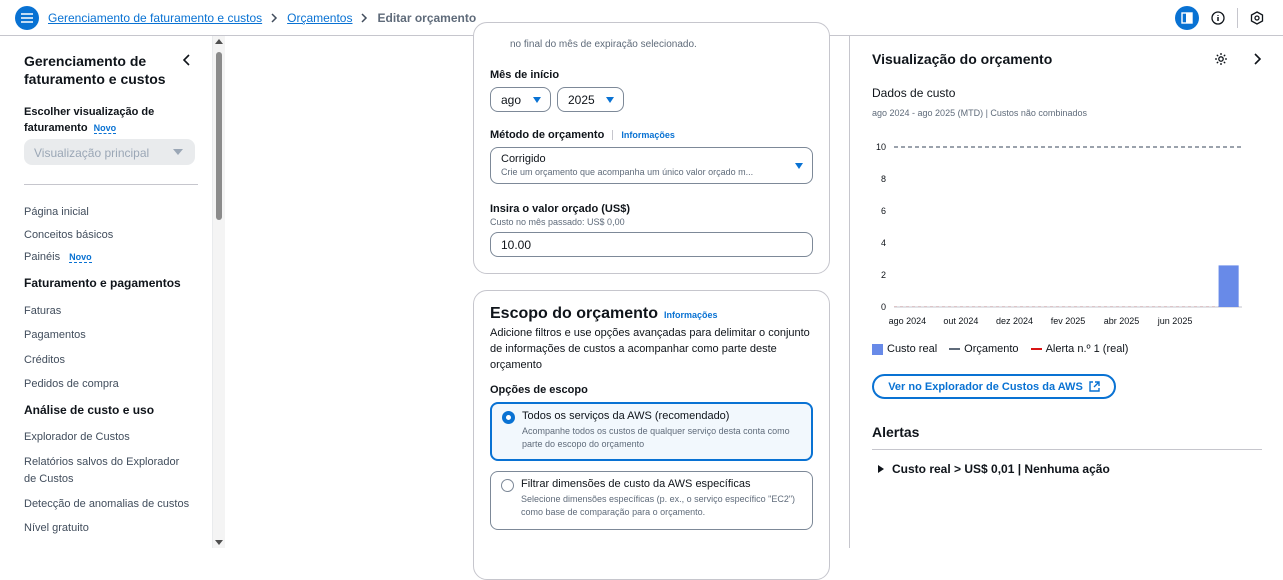 The height and width of the screenshot is (580, 1283). Describe the element at coordinates (507, 485) in the screenshot. I see `radio-unselected-icon` at that location.